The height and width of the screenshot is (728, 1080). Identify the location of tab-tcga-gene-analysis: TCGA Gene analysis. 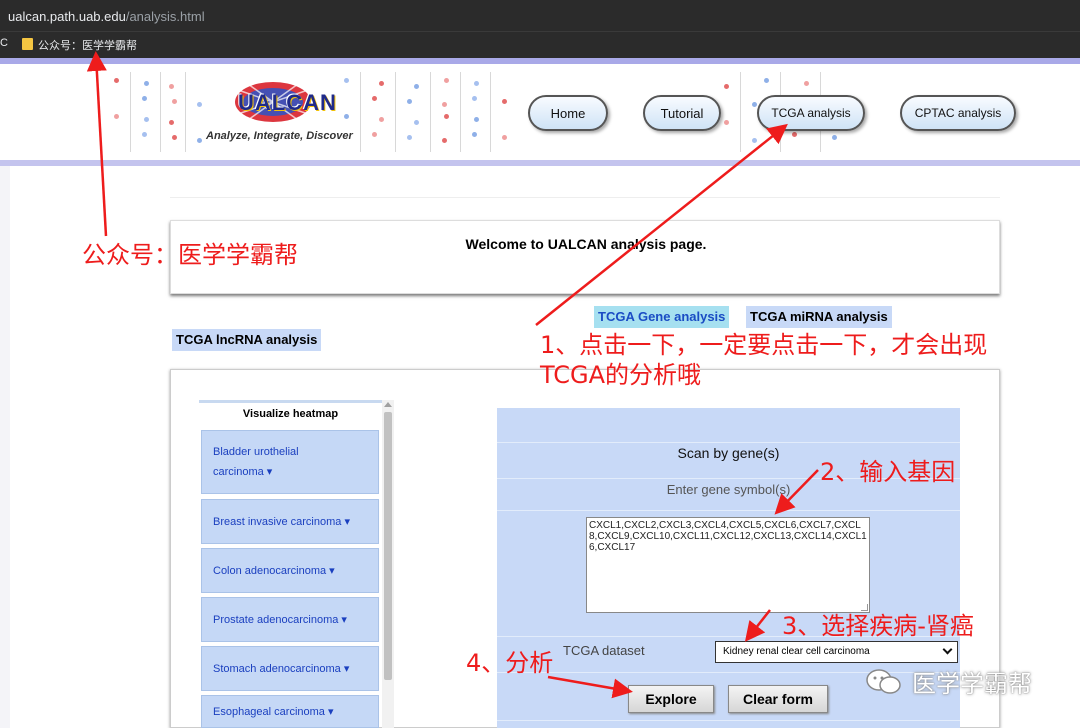
(662, 317).